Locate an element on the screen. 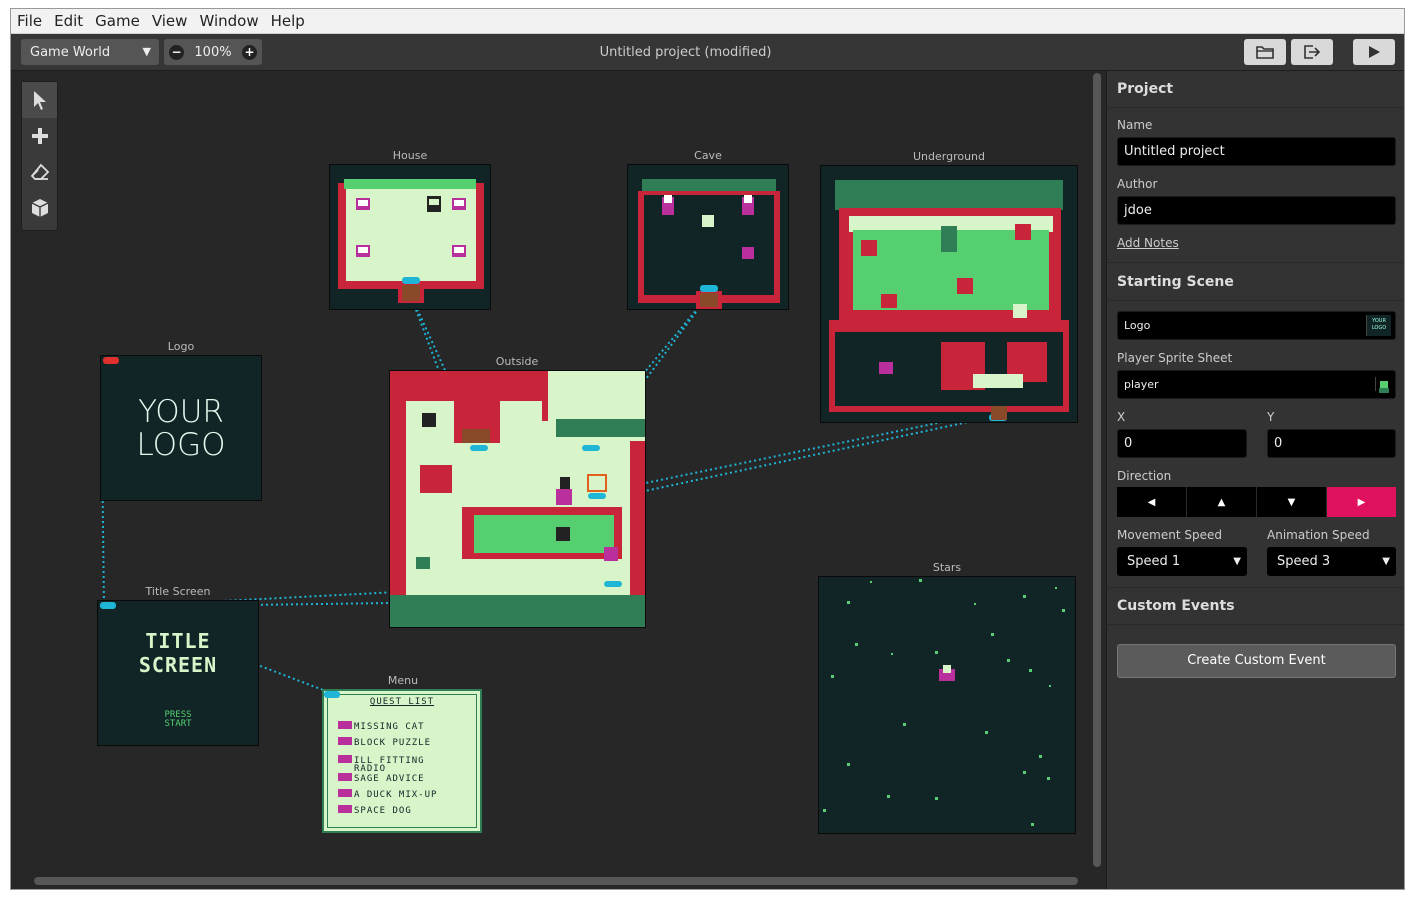  menu-file: File is located at coordinates (29, 21).